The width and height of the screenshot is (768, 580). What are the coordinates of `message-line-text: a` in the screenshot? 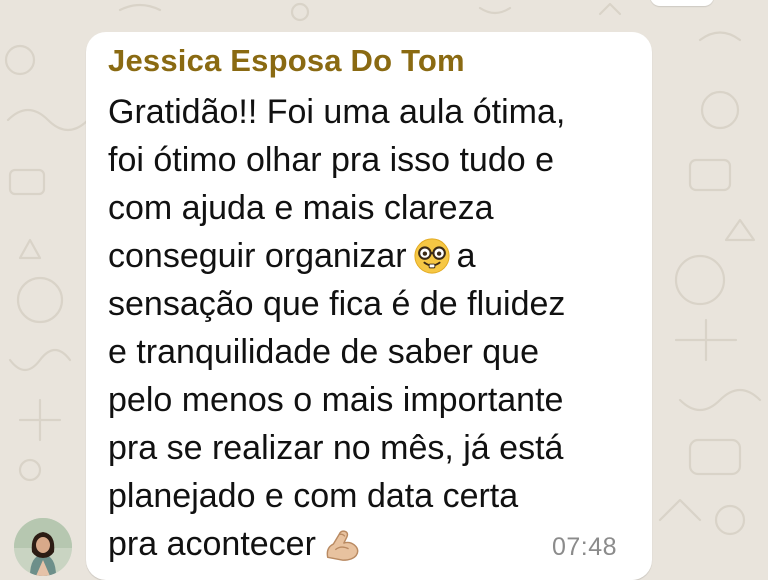 It's located at (466, 256).